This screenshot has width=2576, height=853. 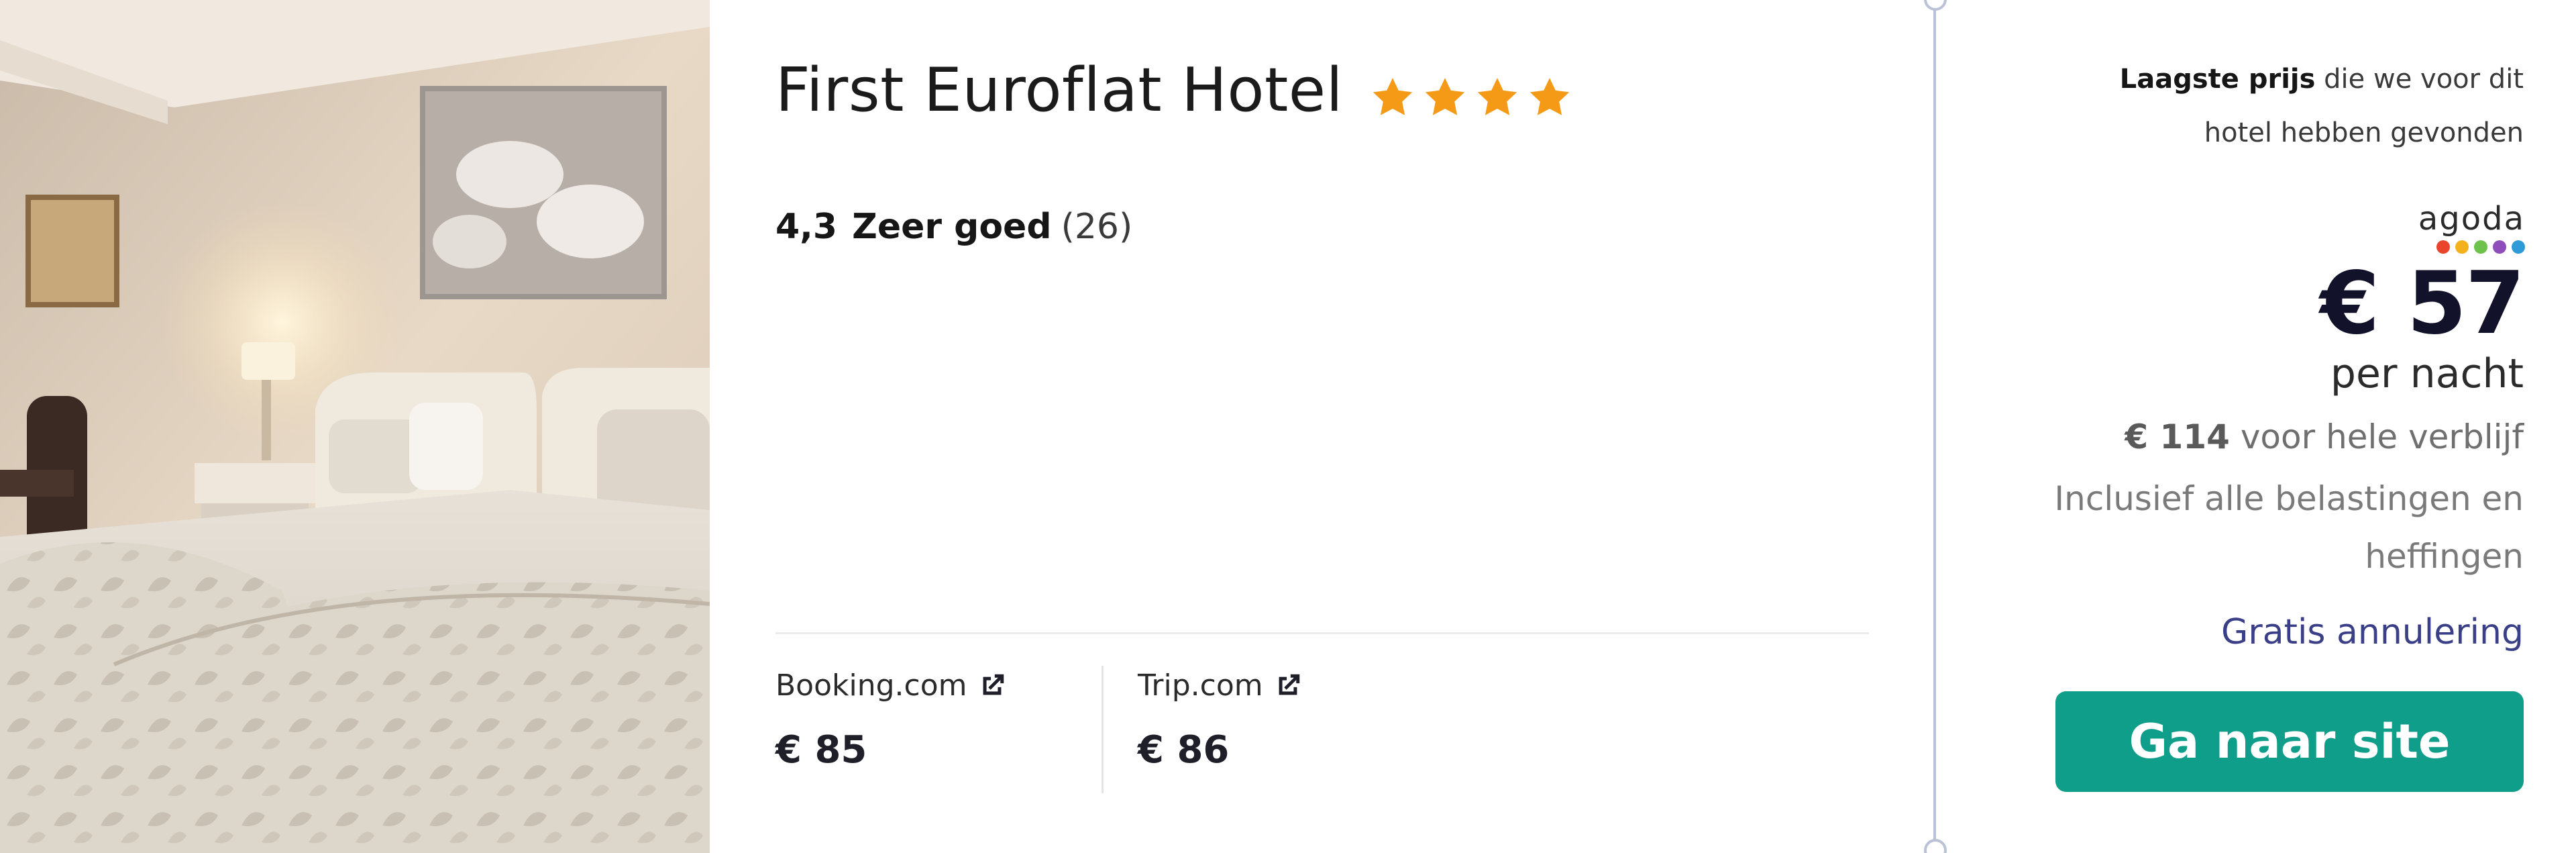 I want to click on provider-name-row: Booking.com, so click(x=891, y=685).